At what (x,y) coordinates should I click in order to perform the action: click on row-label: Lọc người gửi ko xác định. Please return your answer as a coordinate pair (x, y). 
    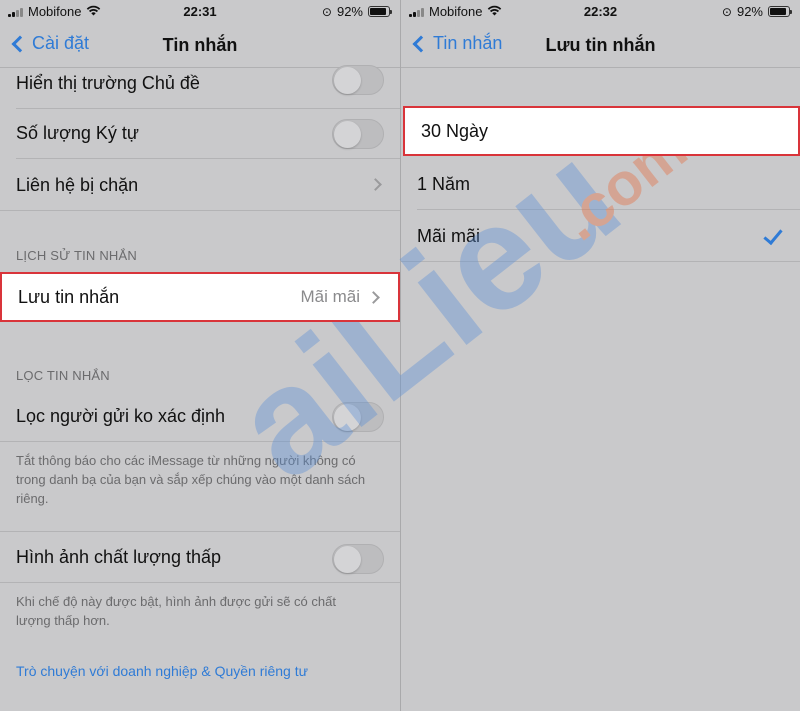
    Looking at the image, I should click on (121, 415).